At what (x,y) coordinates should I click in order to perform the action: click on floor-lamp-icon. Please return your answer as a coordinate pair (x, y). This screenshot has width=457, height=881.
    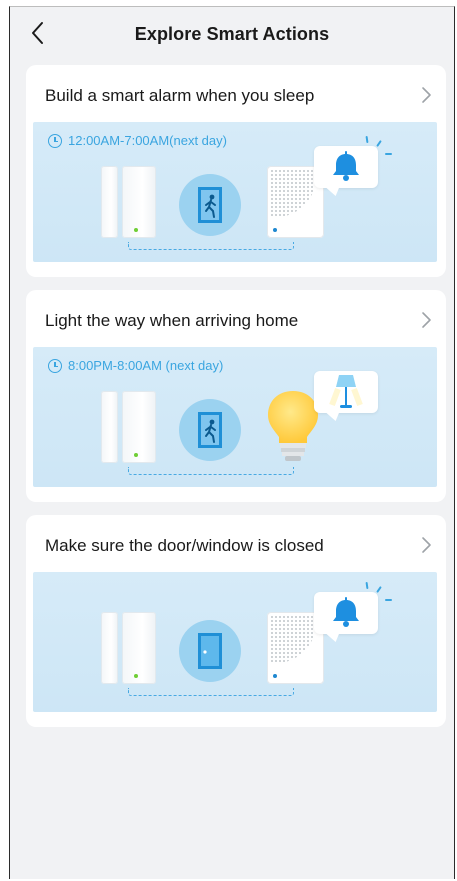
    Looking at the image, I should click on (346, 391).